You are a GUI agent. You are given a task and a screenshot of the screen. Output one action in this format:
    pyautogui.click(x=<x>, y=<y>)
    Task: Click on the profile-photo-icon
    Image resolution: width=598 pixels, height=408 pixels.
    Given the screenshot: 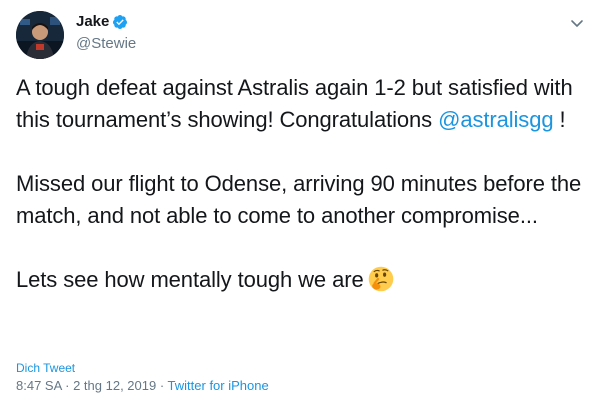 What is the action you would take?
    pyautogui.click(x=40, y=35)
    